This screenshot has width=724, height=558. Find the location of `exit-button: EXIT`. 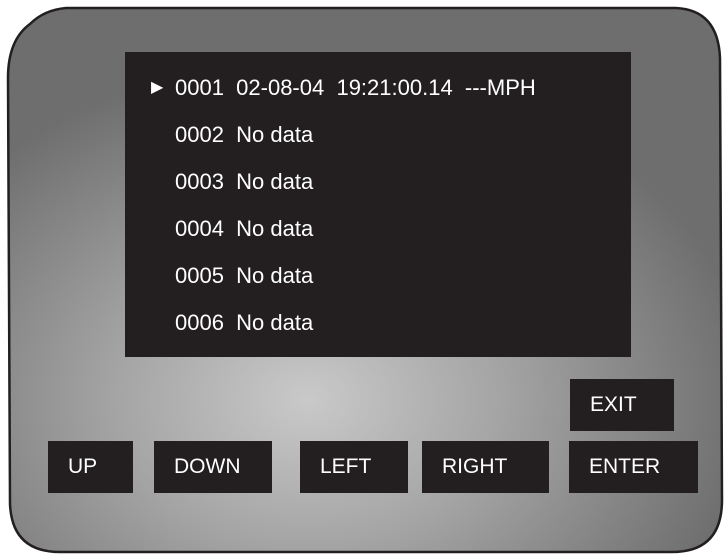

exit-button: EXIT is located at coordinates (622, 405).